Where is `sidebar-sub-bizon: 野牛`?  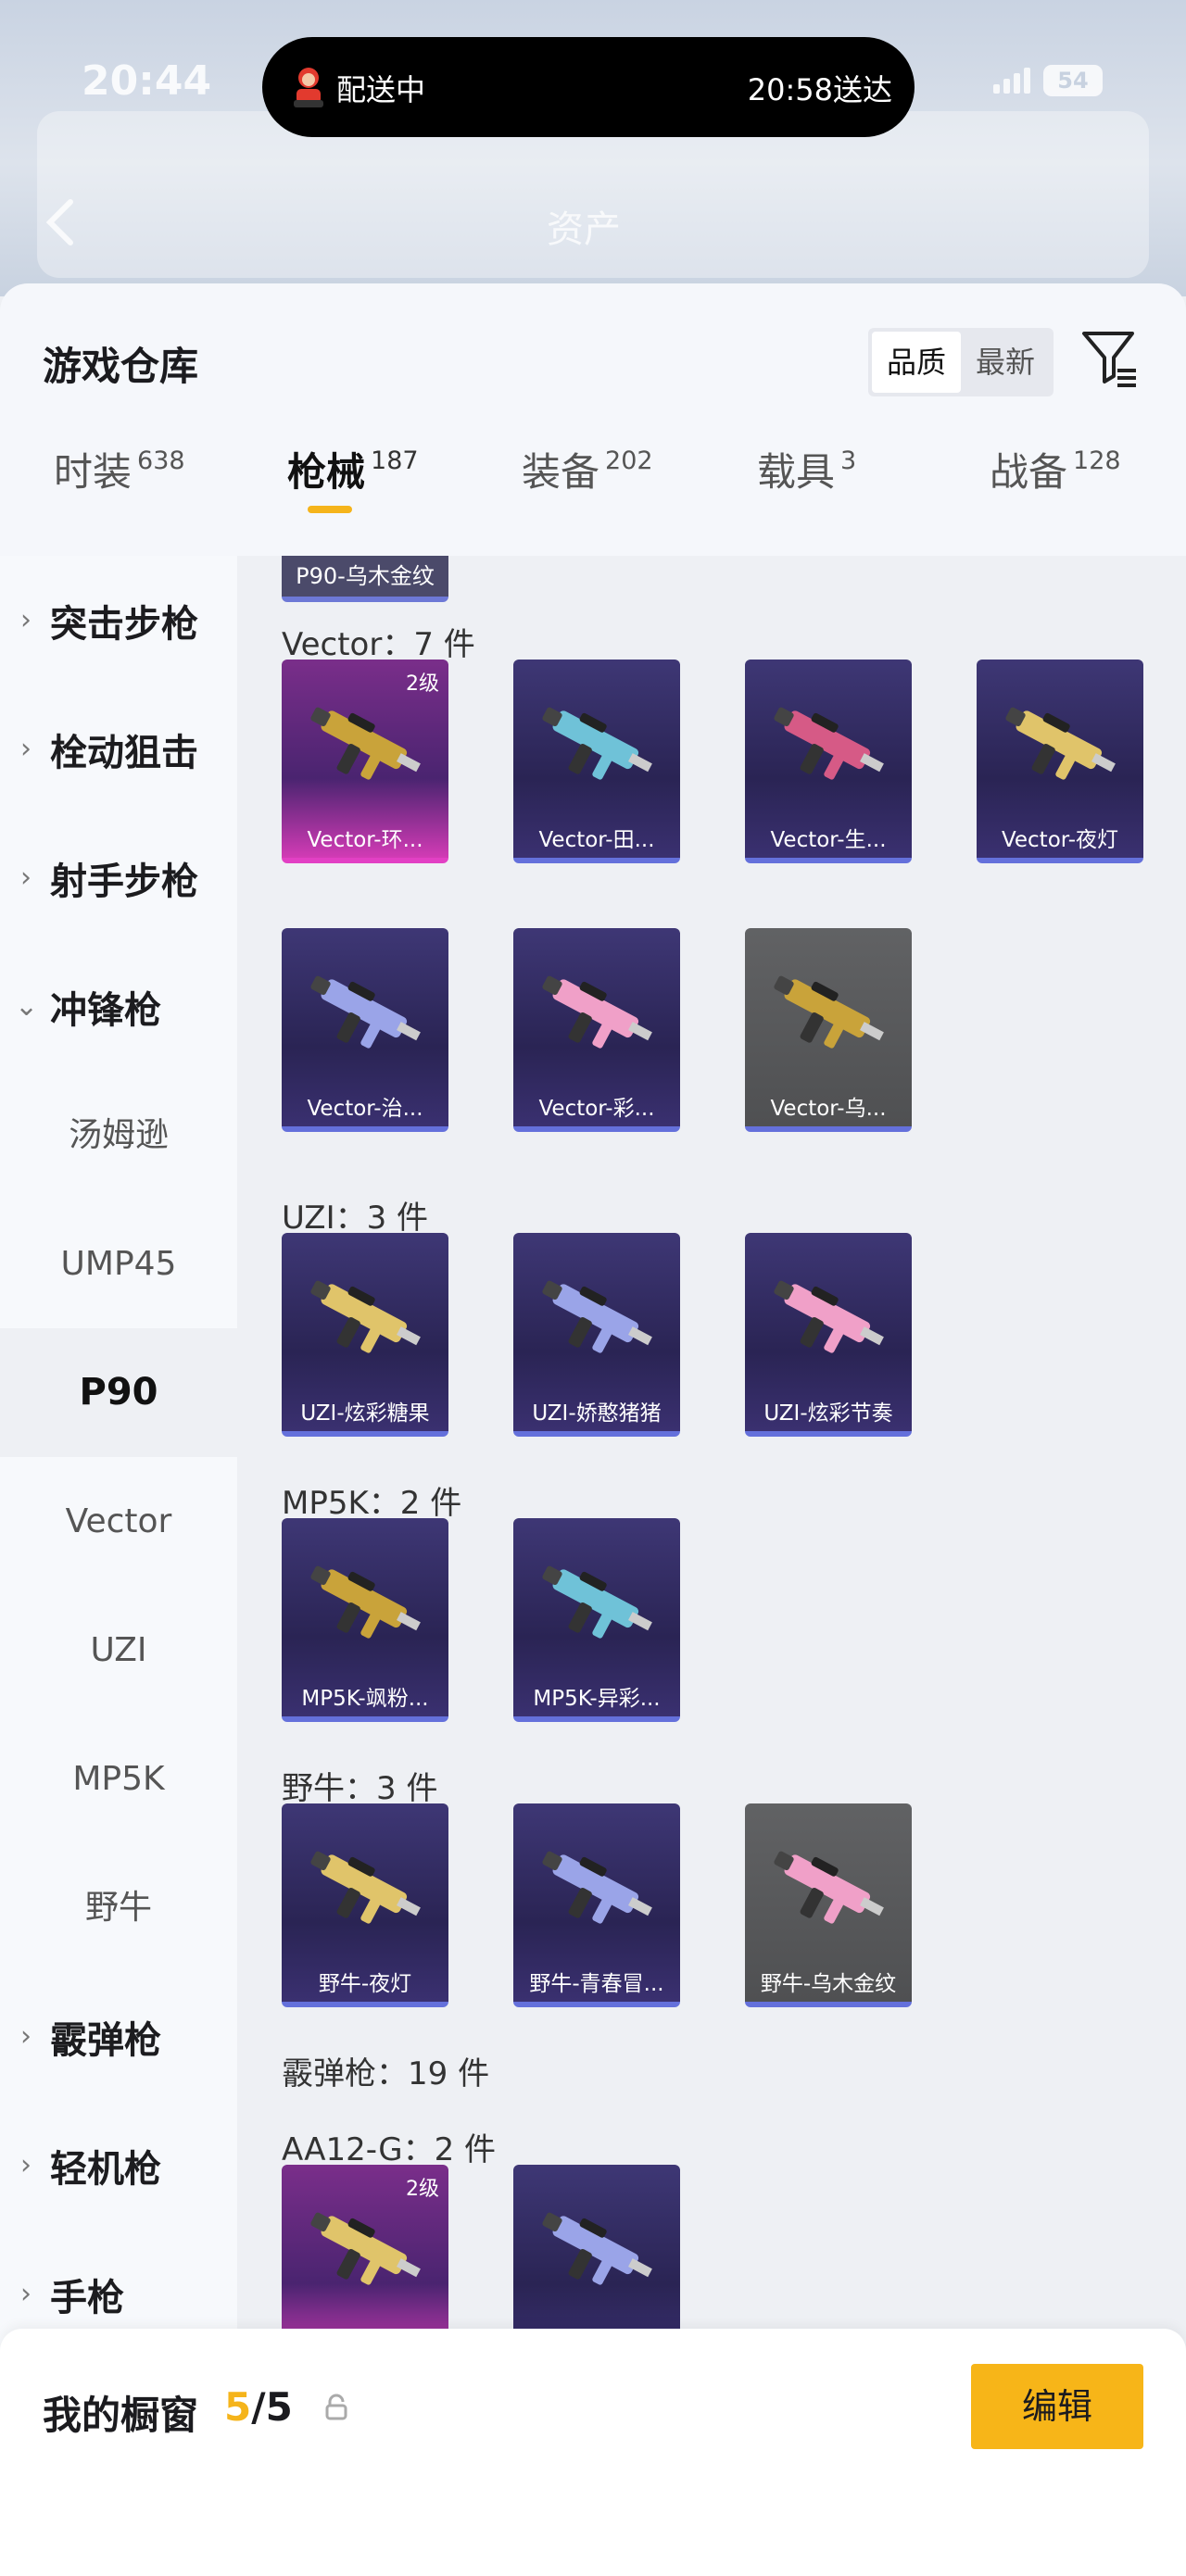 sidebar-sub-bizon: 野牛 is located at coordinates (118, 1907).